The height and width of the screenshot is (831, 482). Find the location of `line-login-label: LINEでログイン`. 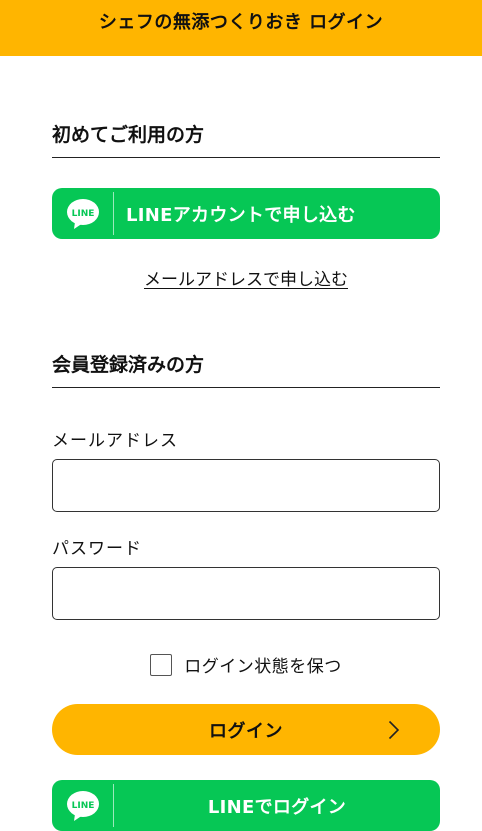

line-login-label: LINEでログイン is located at coordinates (277, 807).